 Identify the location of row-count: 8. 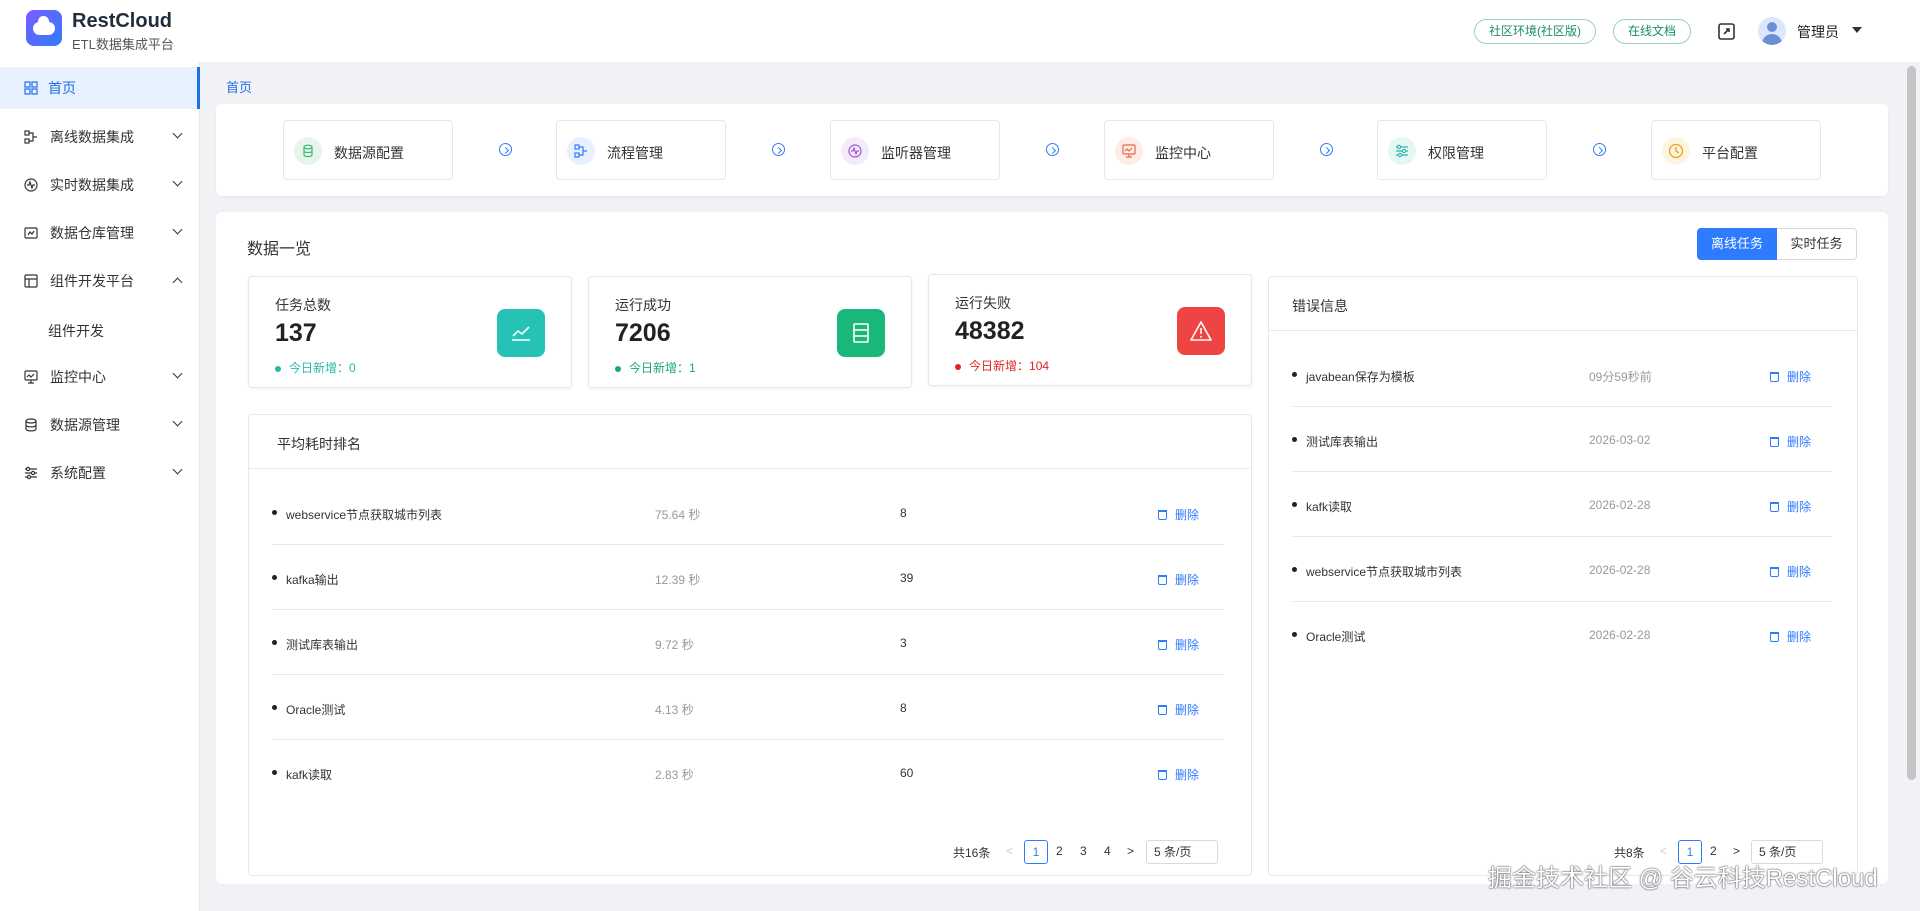
(903, 513).